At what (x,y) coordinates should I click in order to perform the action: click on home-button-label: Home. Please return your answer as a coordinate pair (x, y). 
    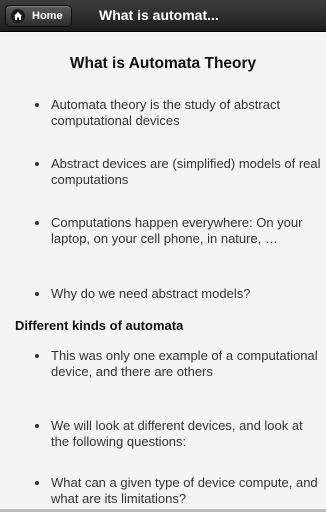
    Looking at the image, I should click on (47, 16).